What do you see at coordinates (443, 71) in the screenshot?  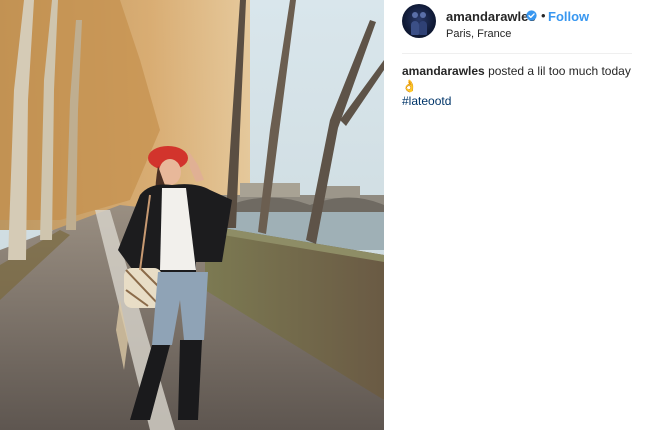 I see `caption-username: amandarawles` at bounding box center [443, 71].